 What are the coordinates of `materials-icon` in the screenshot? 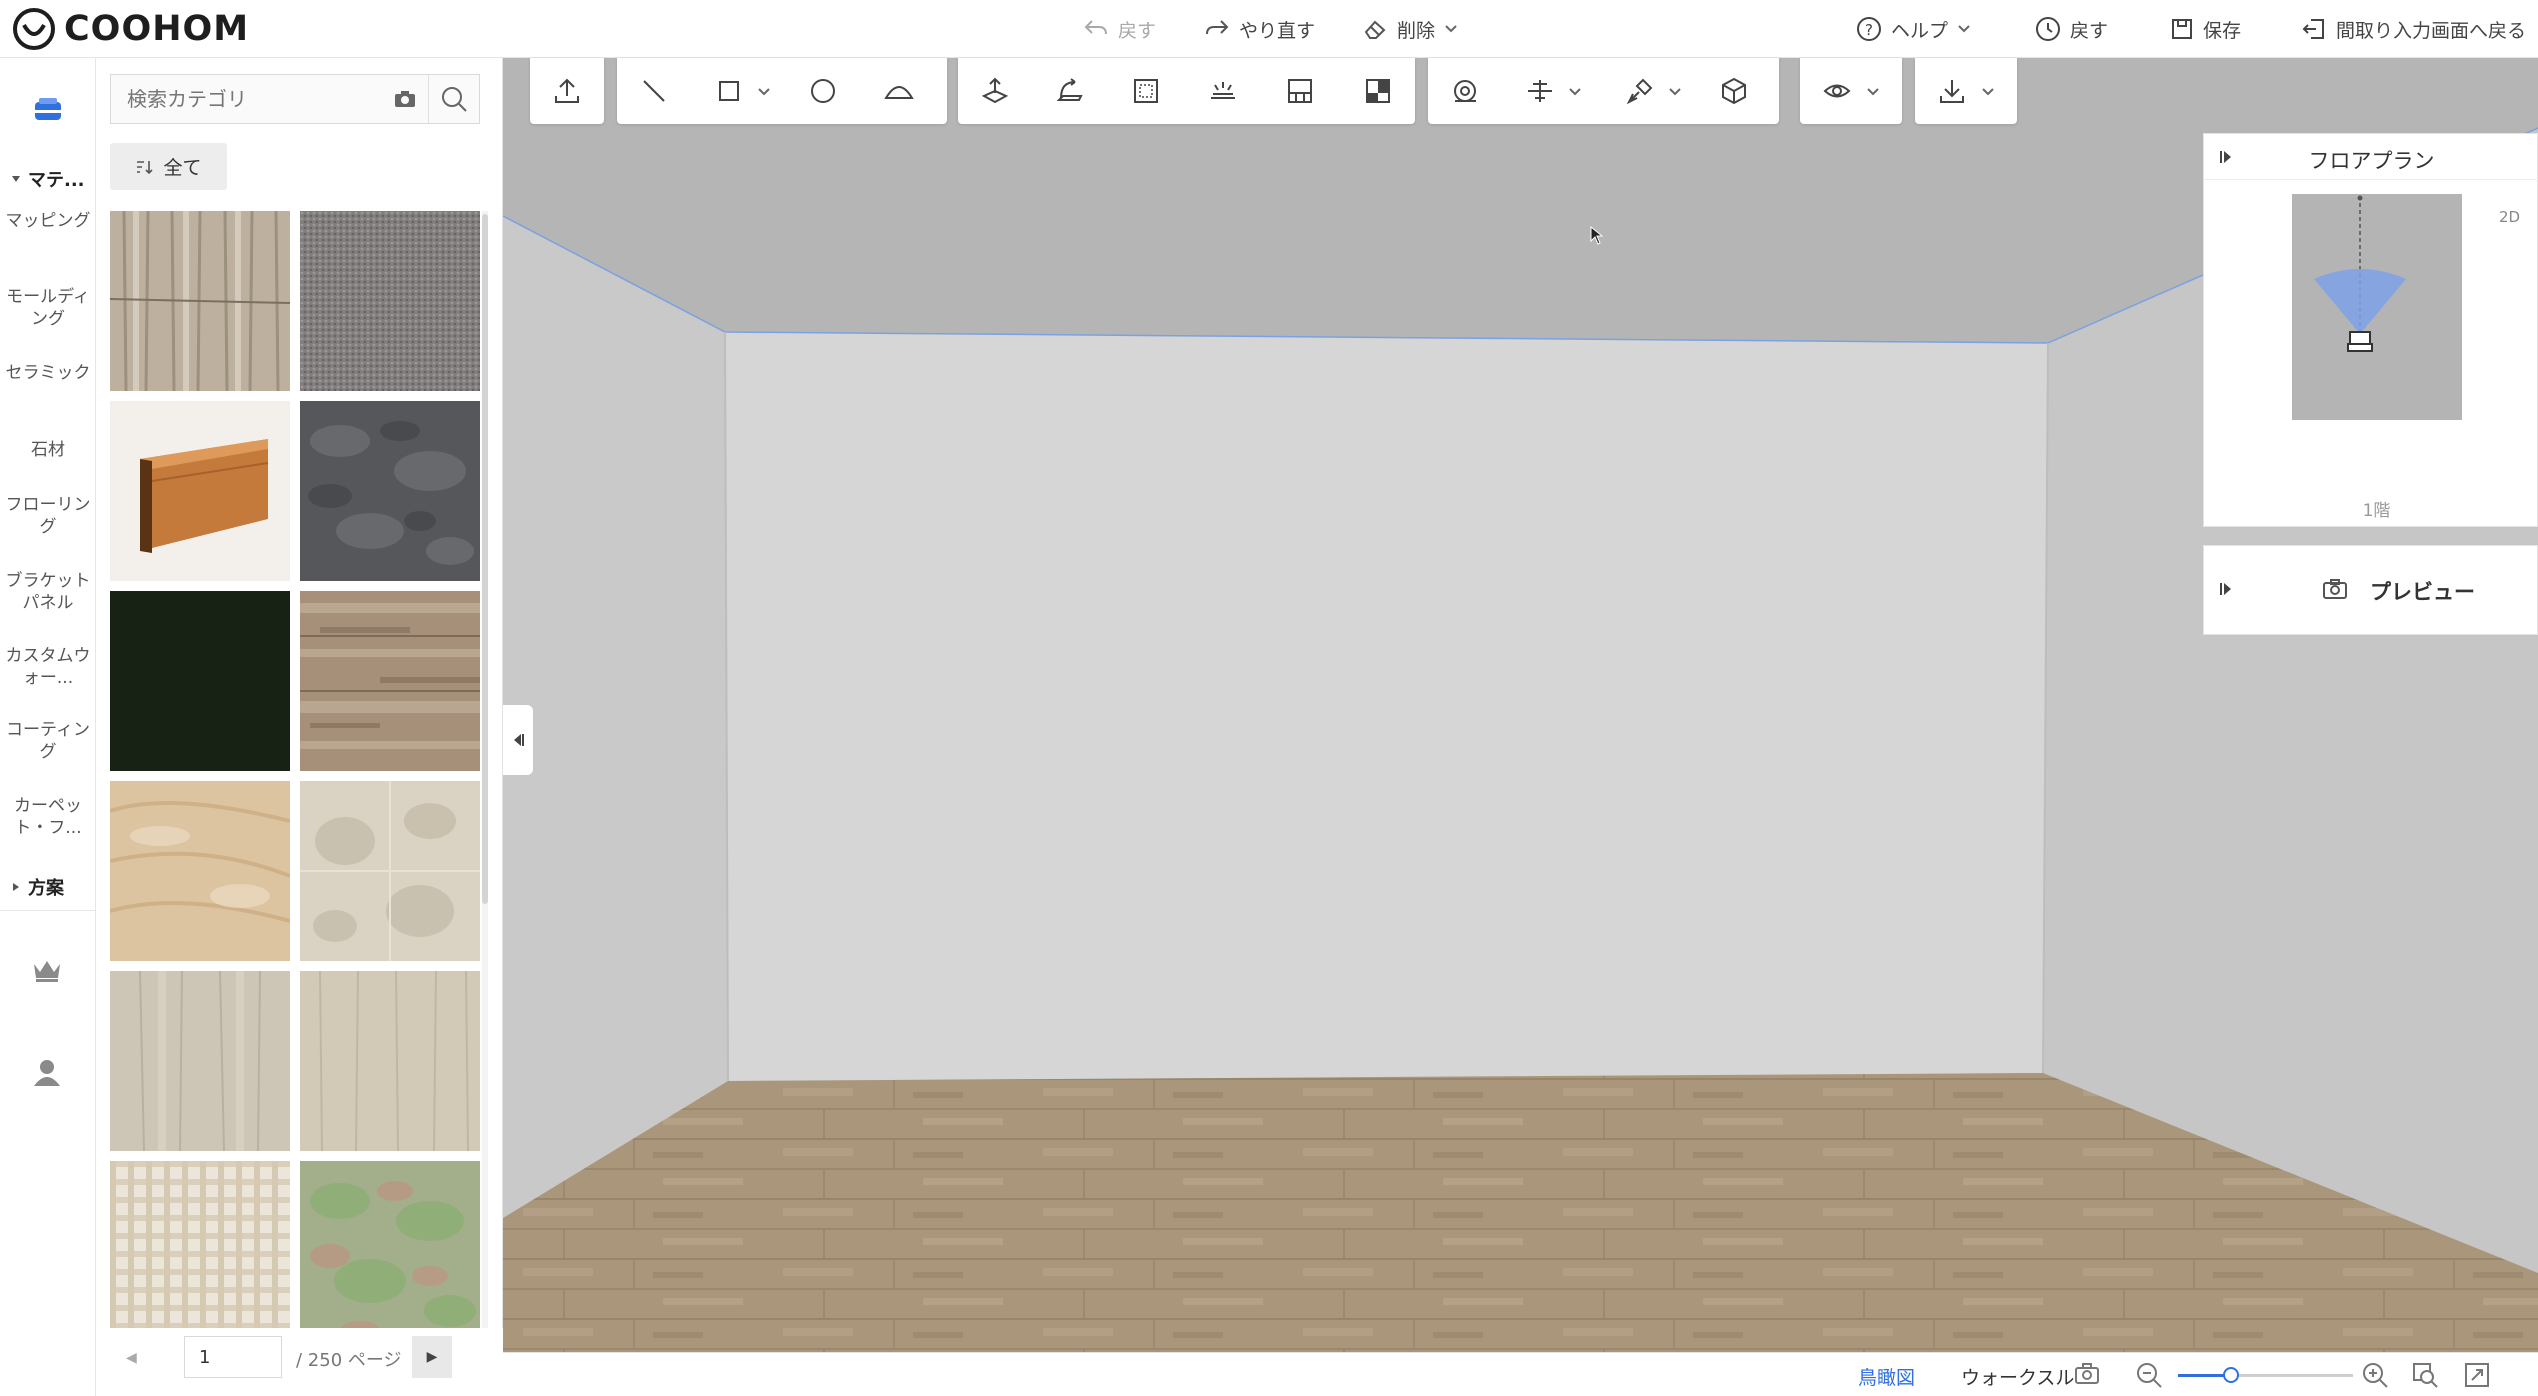 It's located at (48, 110).